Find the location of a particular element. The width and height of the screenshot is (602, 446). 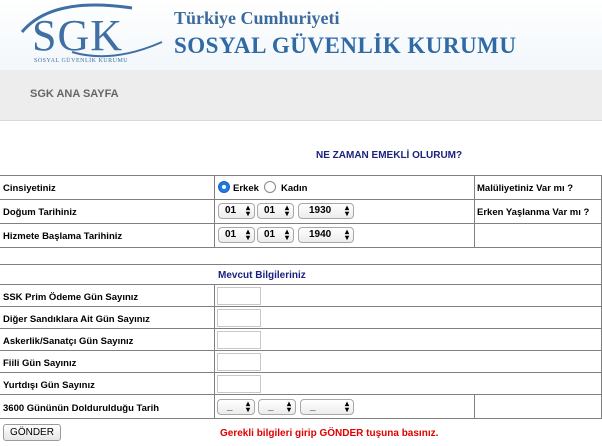

gender-male-label: Erkek is located at coordinates (246, 188).